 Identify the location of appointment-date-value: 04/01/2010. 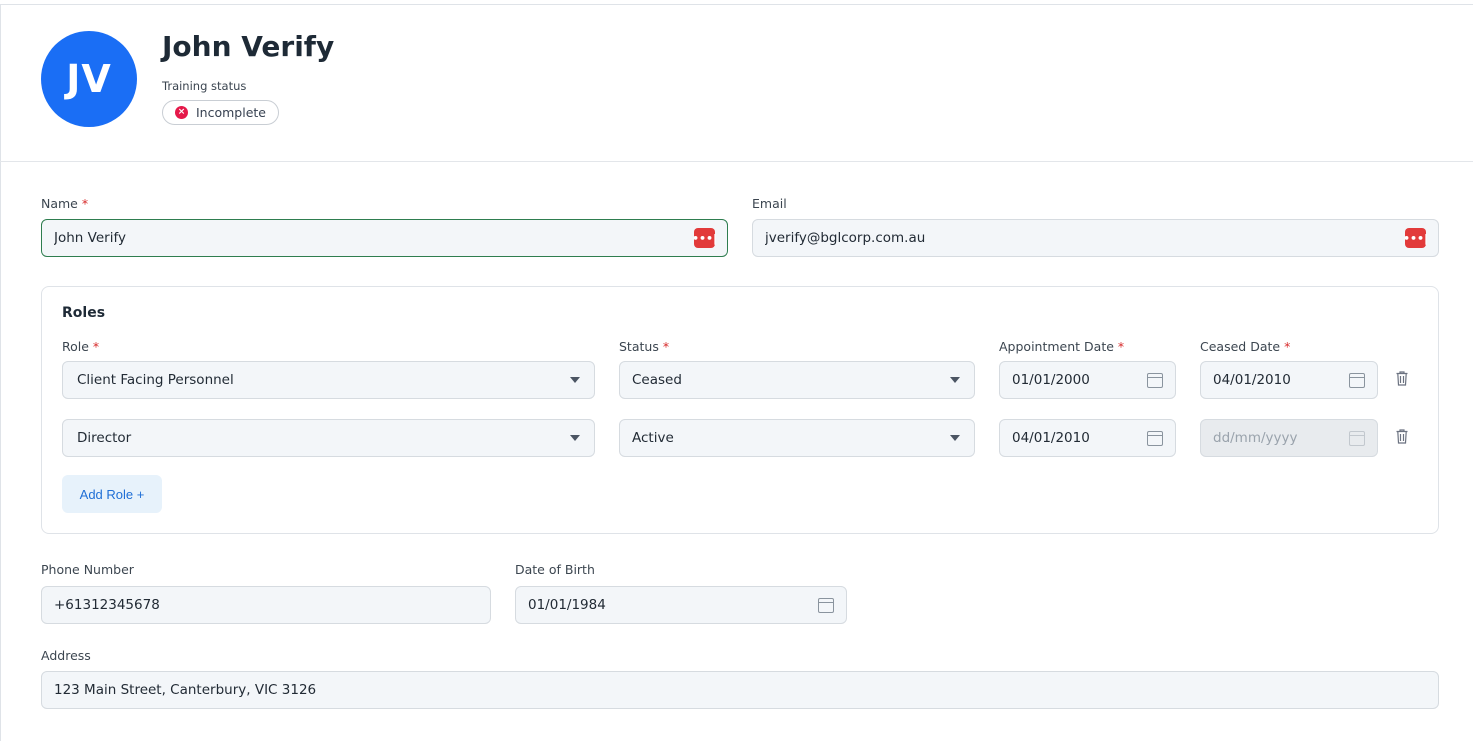
(1051, 438).